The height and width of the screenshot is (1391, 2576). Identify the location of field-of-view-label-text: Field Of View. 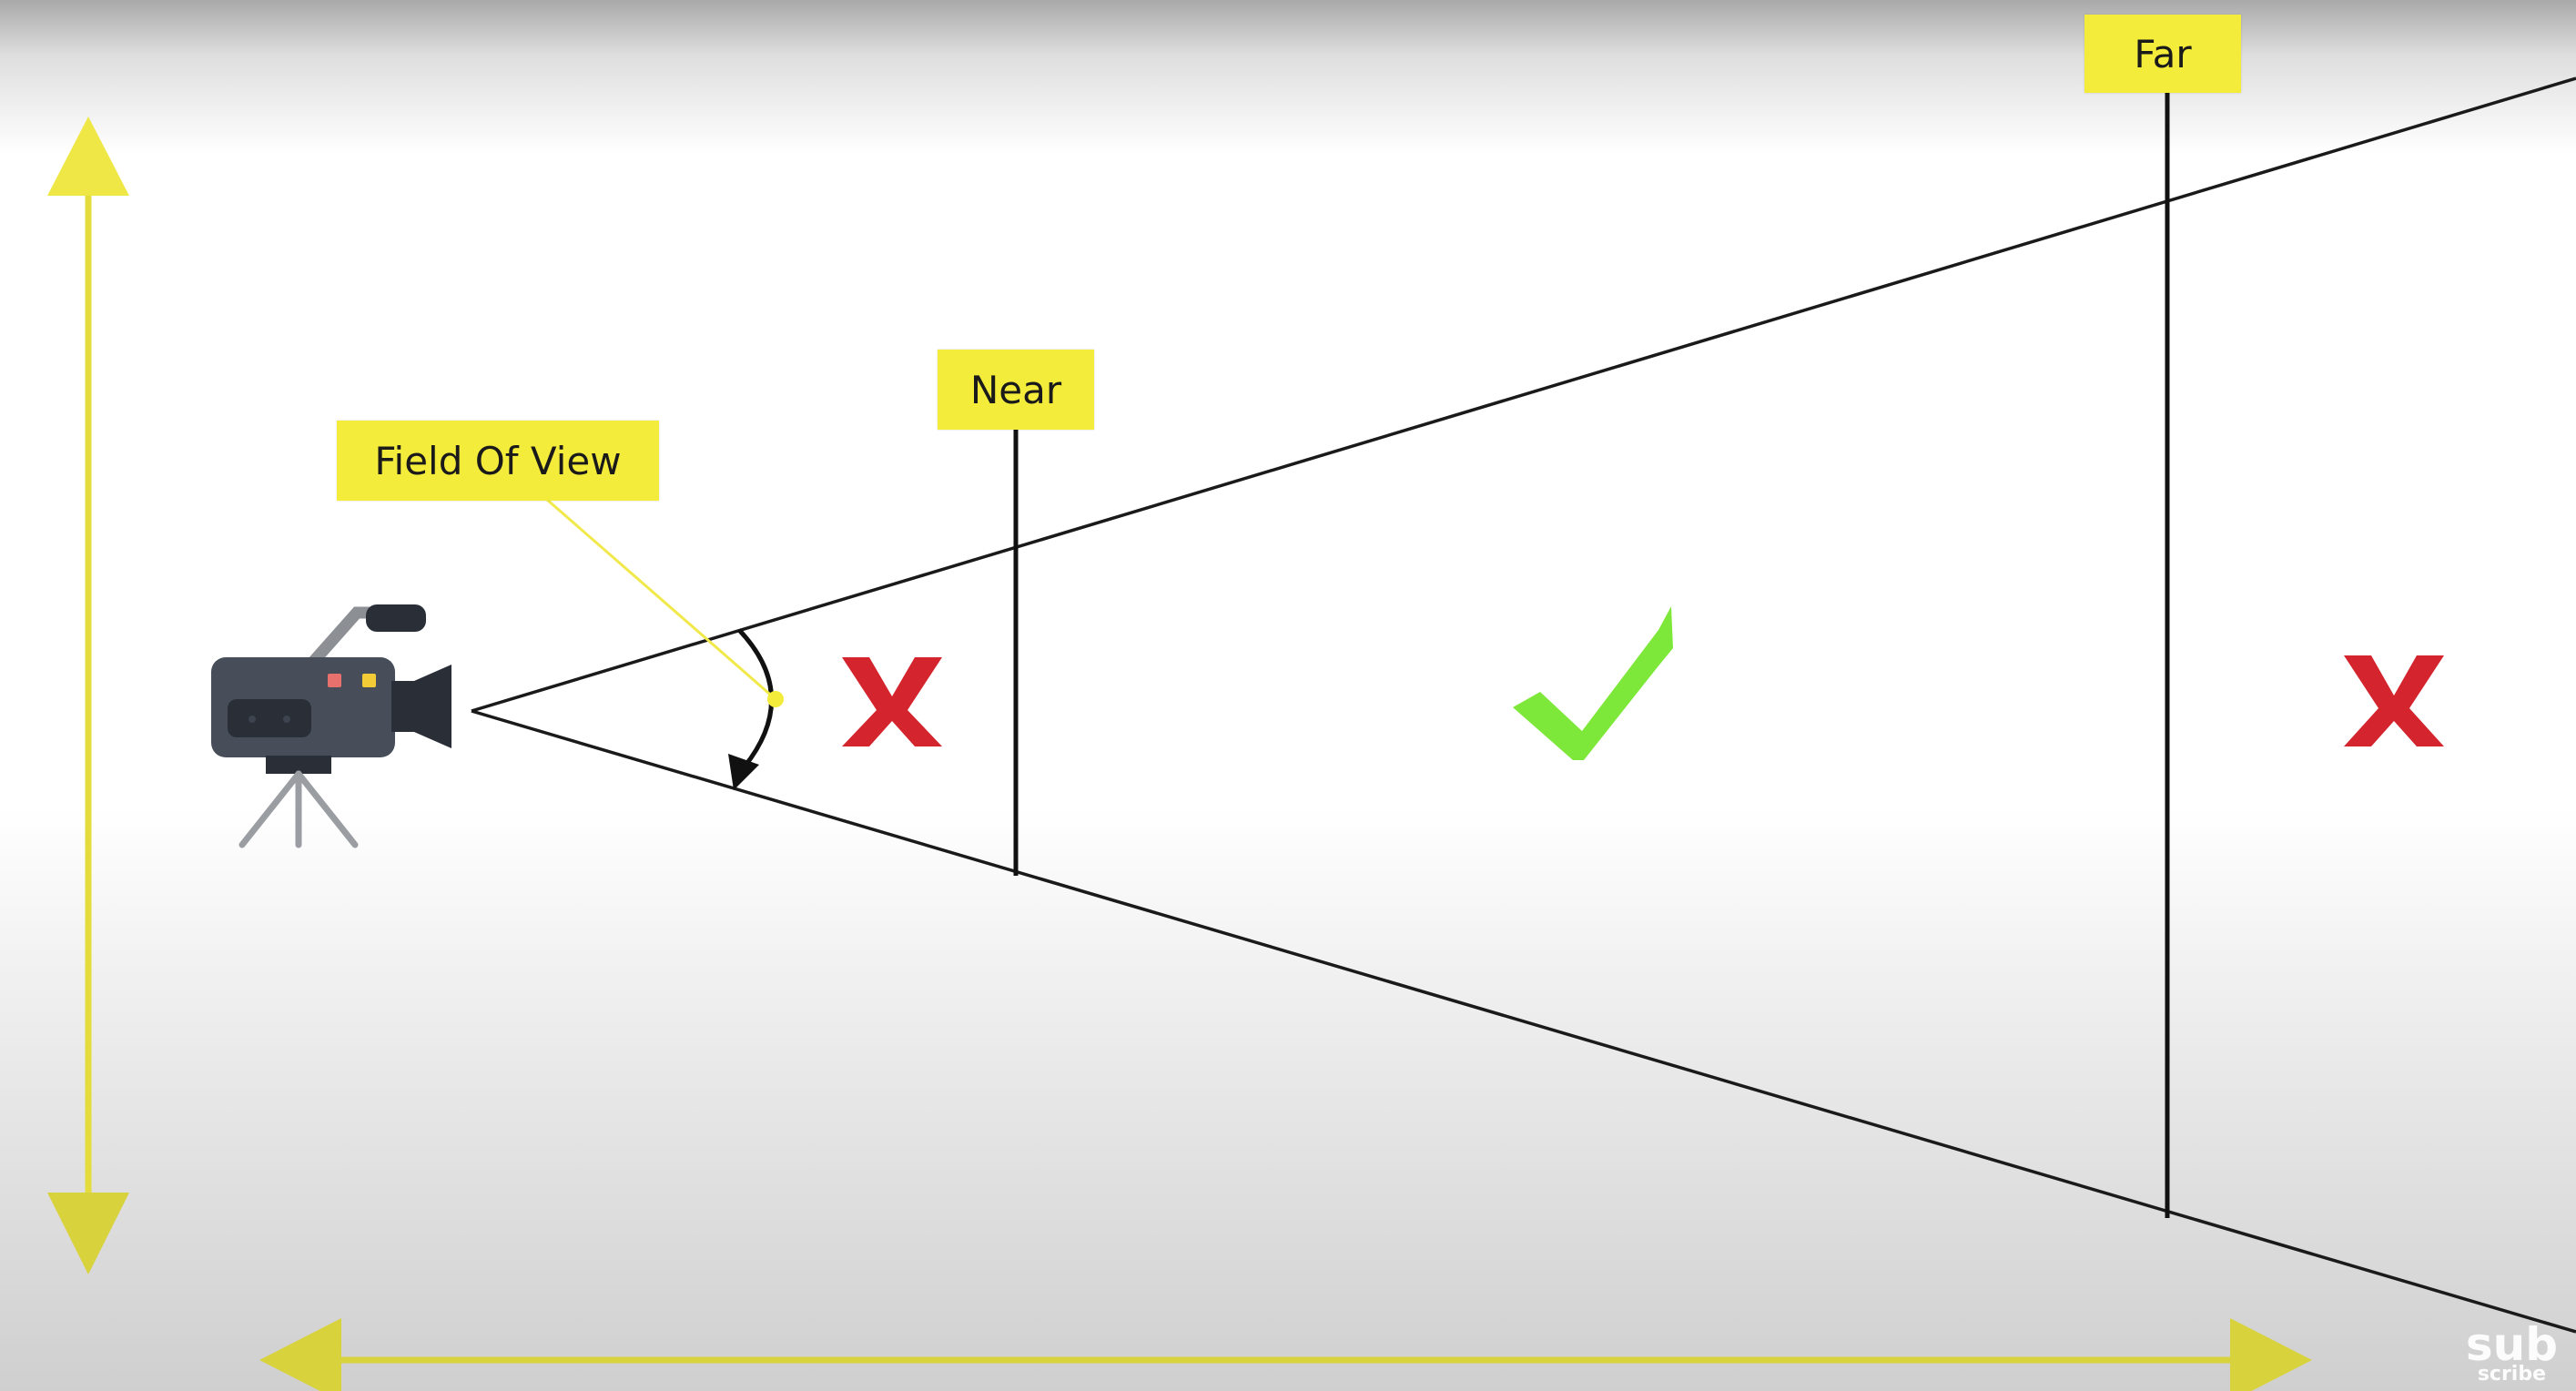
(498, 460).